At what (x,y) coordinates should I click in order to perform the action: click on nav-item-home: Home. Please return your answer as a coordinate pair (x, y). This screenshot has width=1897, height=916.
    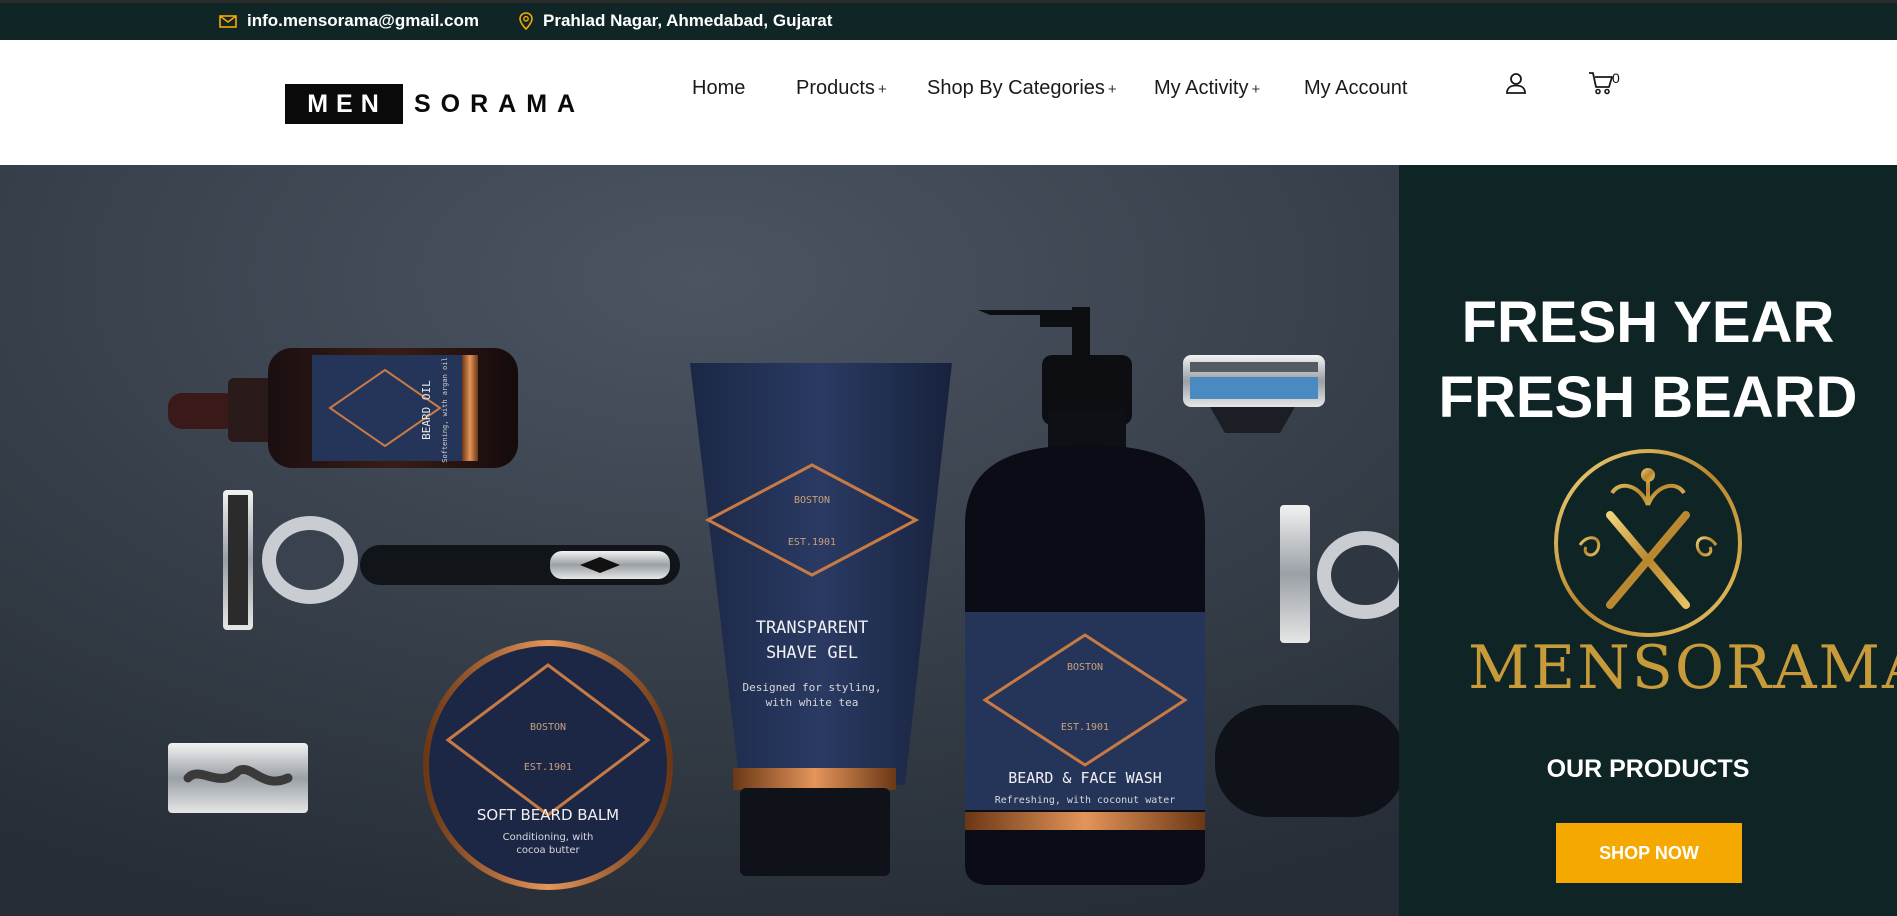
    Looking at the image, I should click on (718, 88).